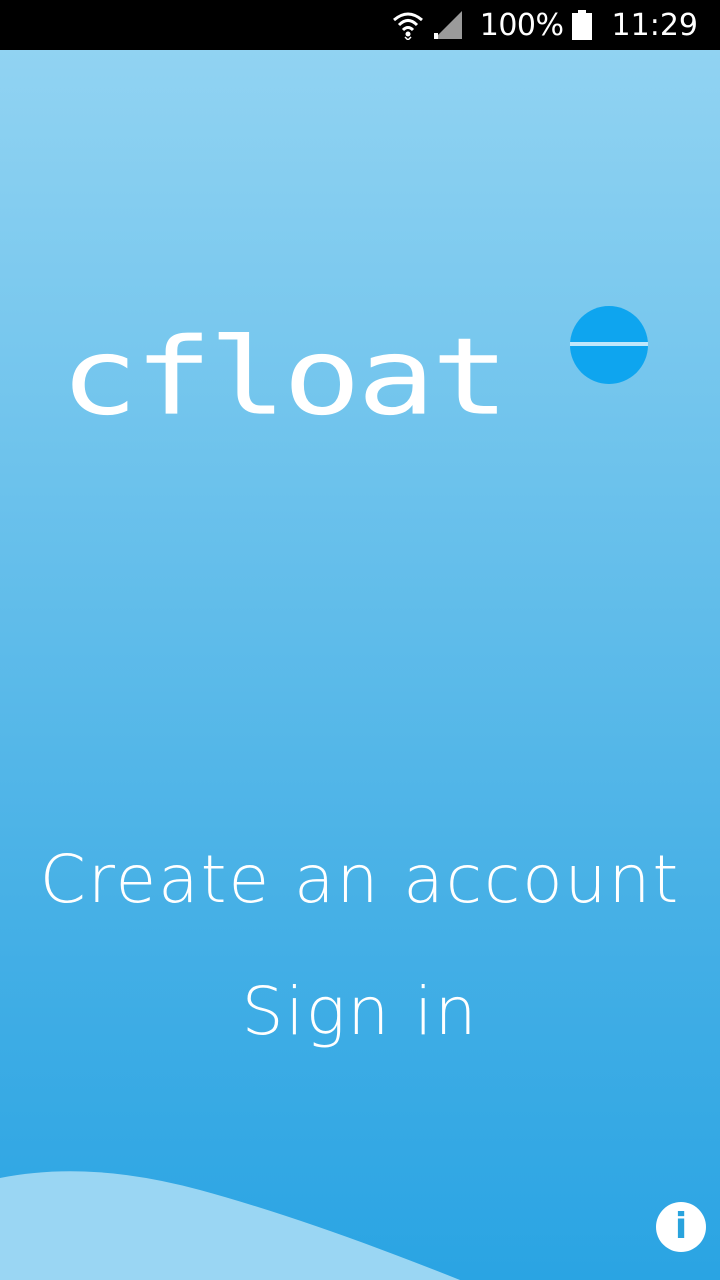 The width and height of the screenshot is (720, 1280). I want to click on battery-icon, so click(581, 25).